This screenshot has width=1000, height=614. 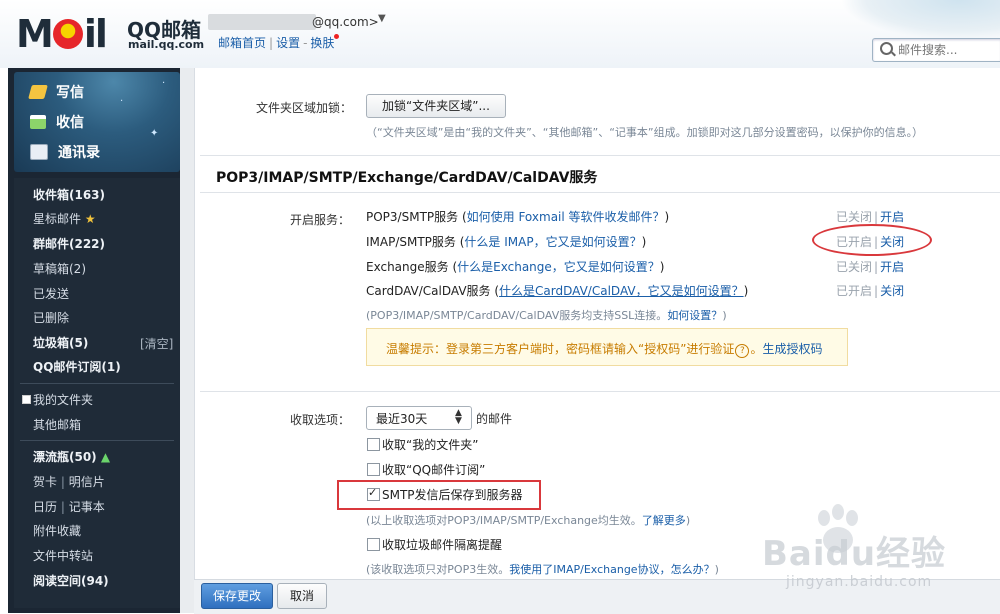 I want to click on starred-label: 星标邮件, so click(x=57, y=219).